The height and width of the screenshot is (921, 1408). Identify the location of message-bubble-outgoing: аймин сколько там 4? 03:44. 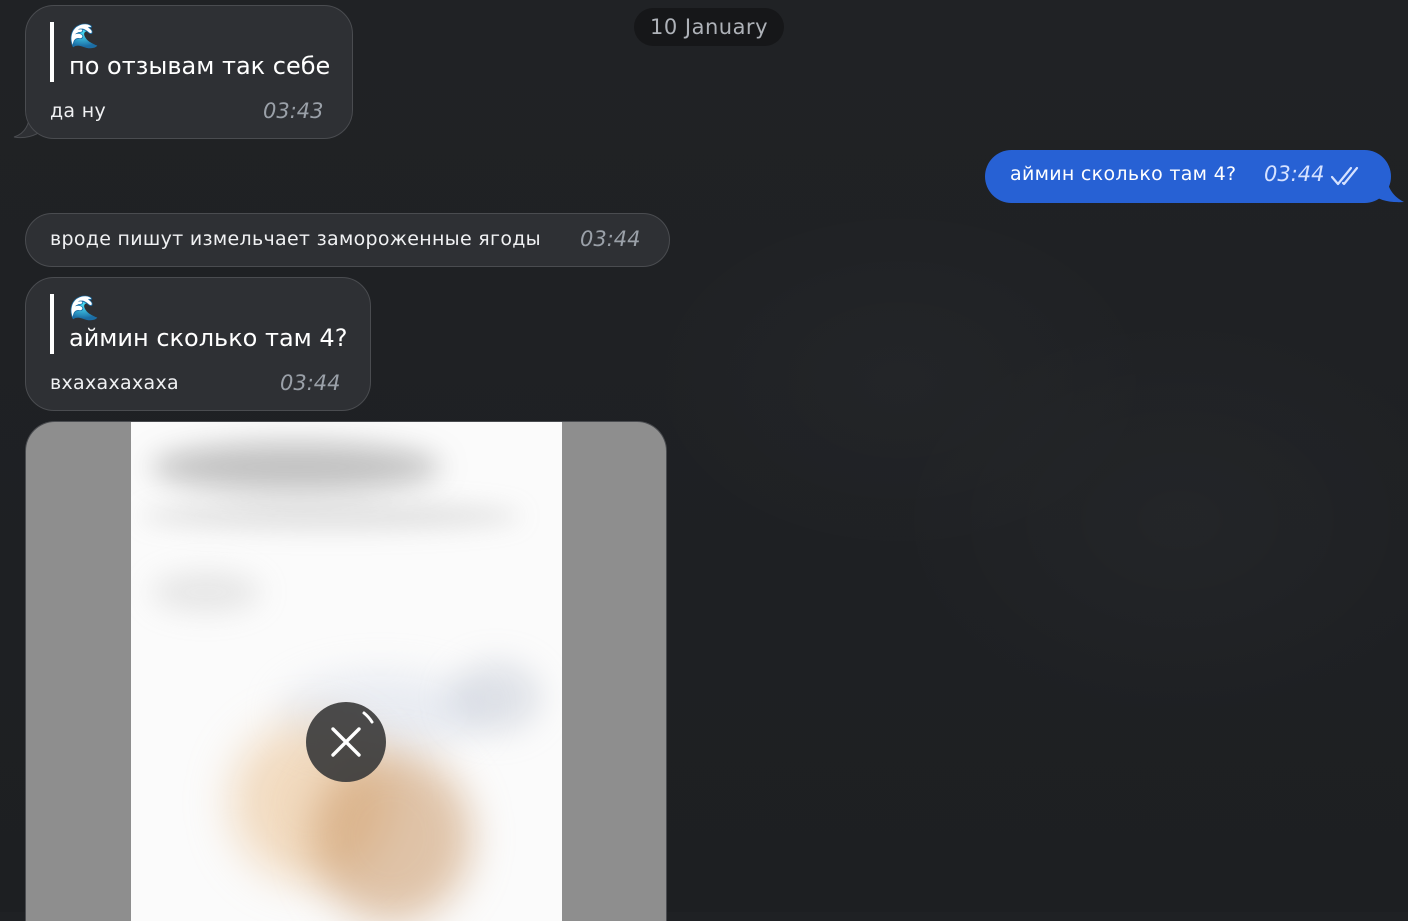
(1188, 176).